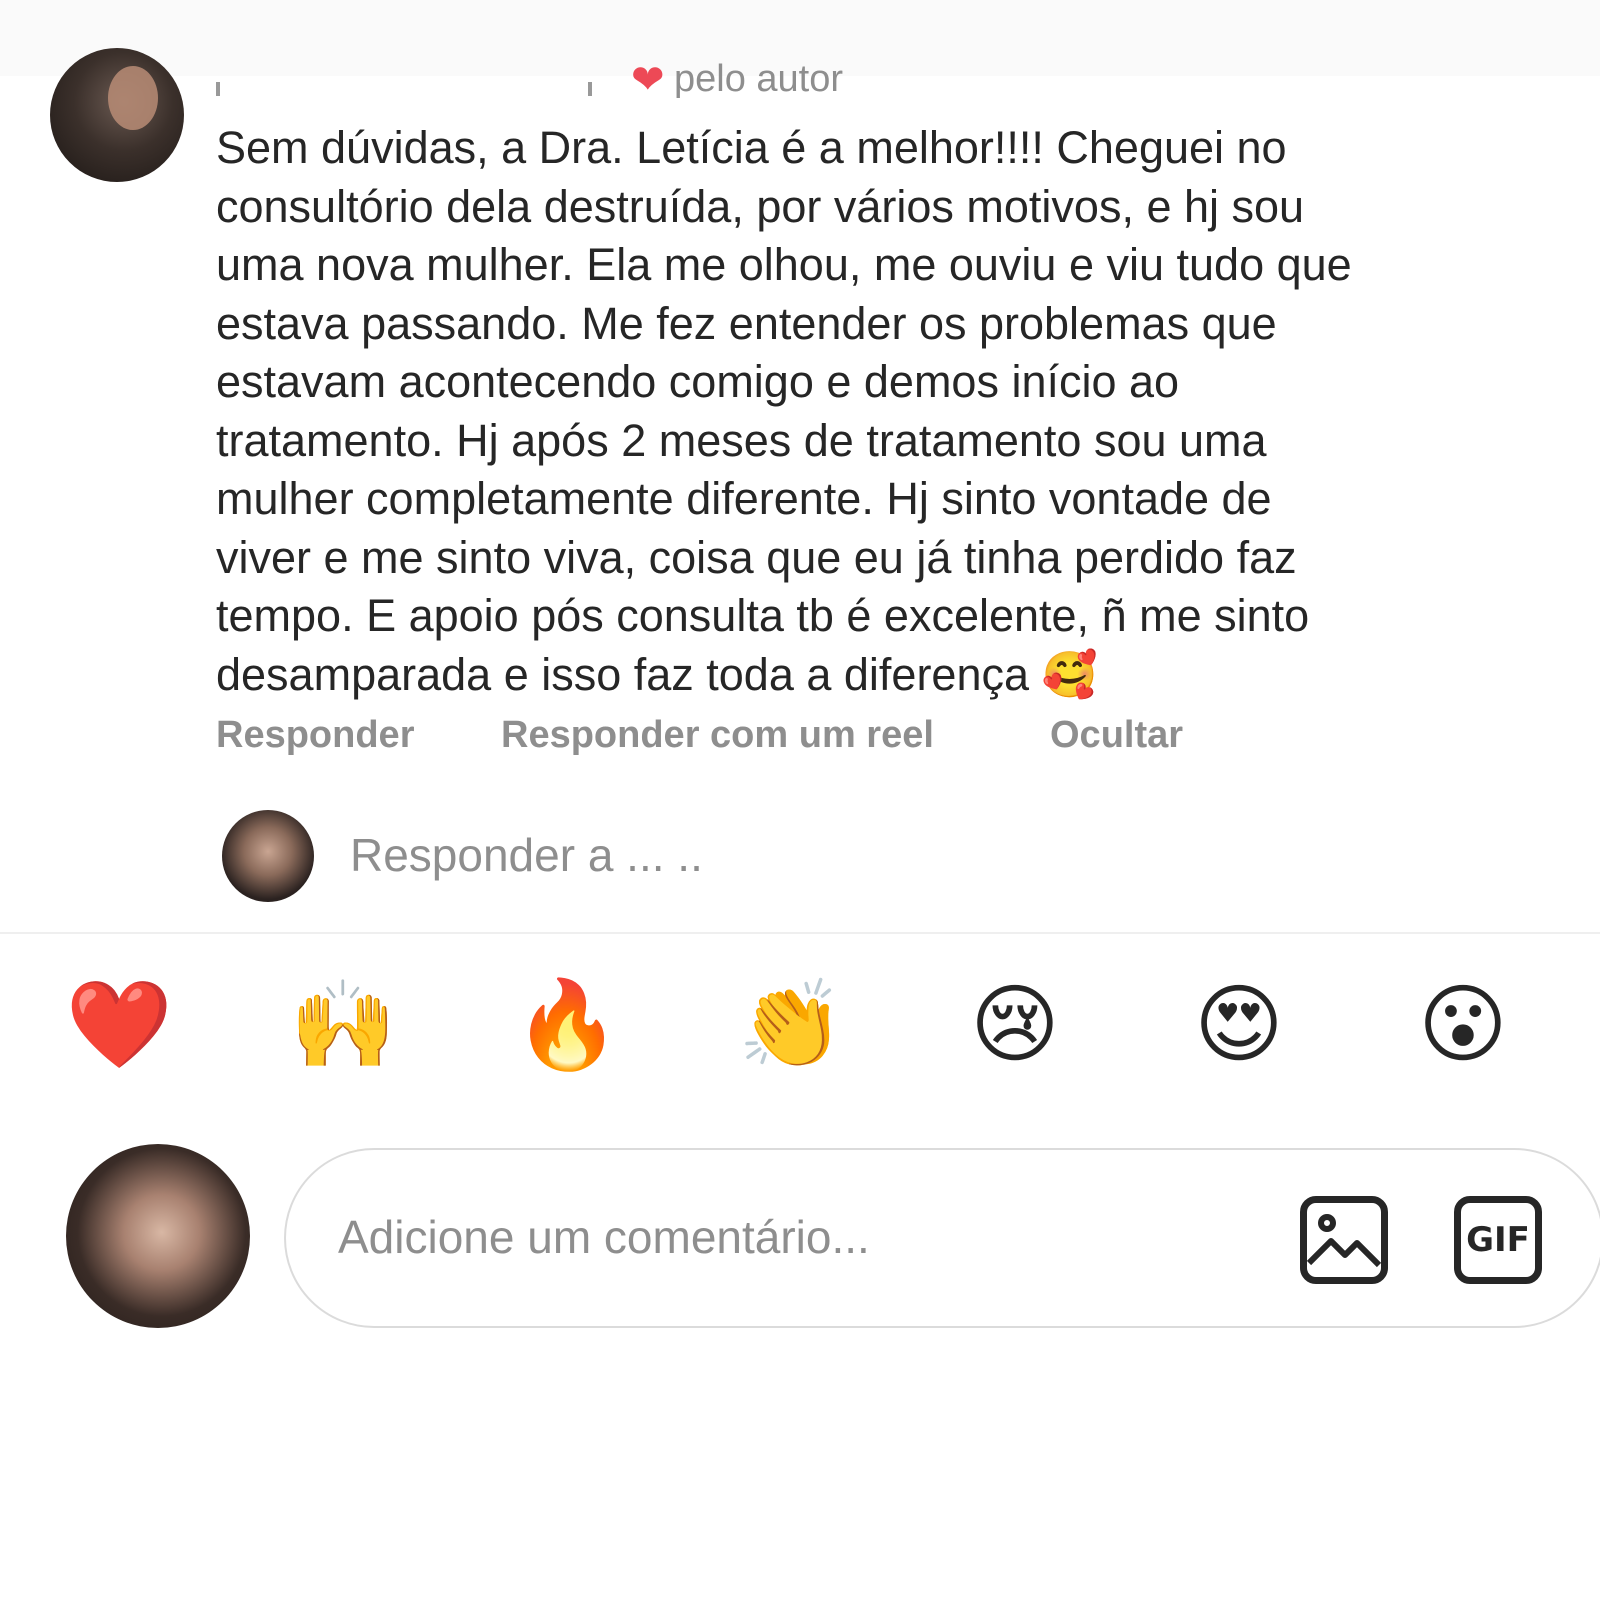 The height and width of the screenshot is (1600, 1600). What do you see at coordinates (343, 1025) in the screenshot?
I see `raising-hands-emoji-button: 🙌` at bounding box center [343, 1025].